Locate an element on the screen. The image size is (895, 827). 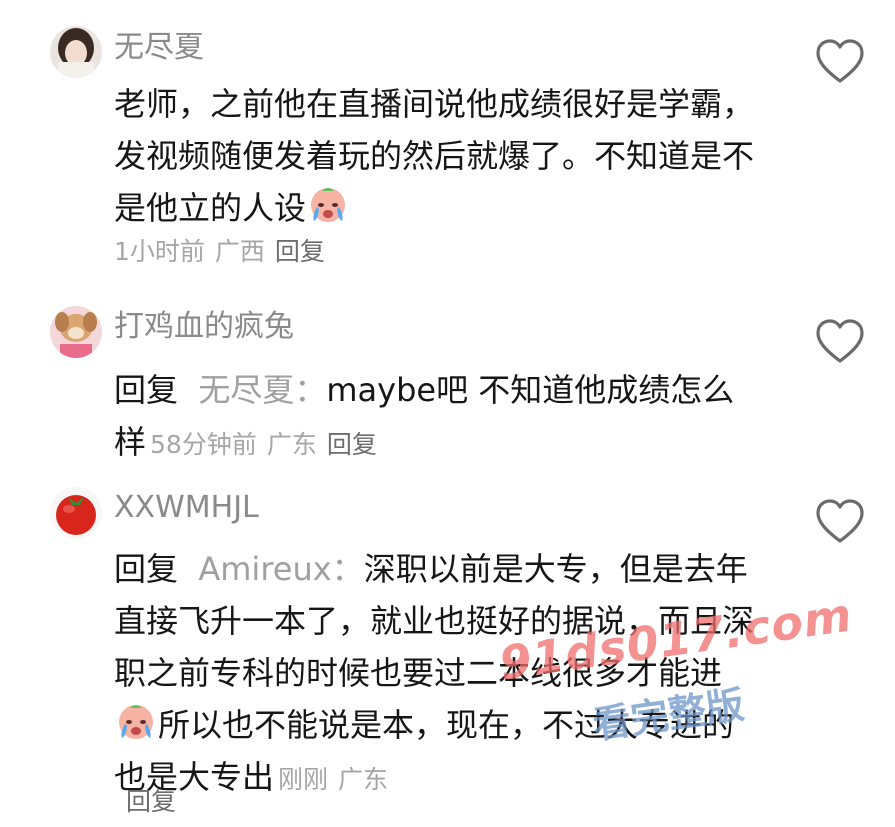
comment-location: 广西 is located at coordinates (239, 251).